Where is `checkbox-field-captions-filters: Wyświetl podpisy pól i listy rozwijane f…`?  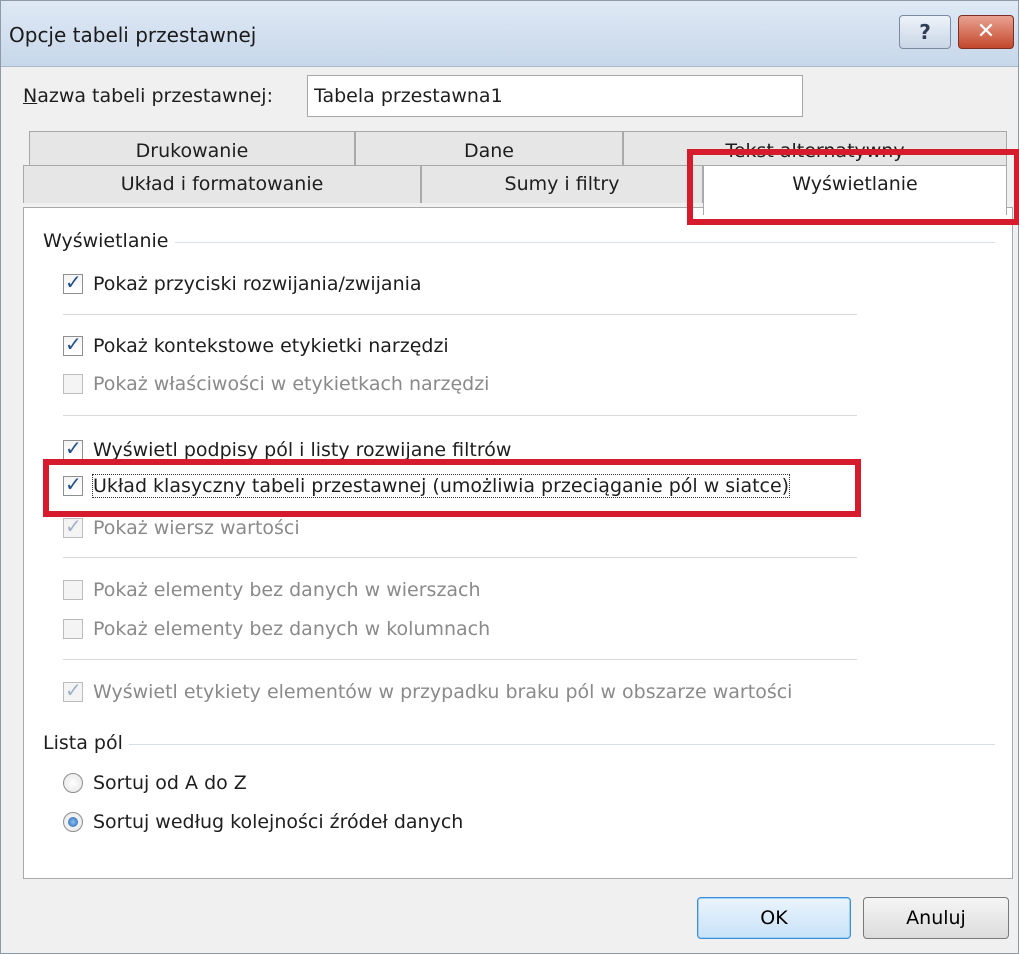
checkbox-field-captions-filters: Wyświetl podpisy pól i listy rozwijane f… is located at coordinates (287, 449).